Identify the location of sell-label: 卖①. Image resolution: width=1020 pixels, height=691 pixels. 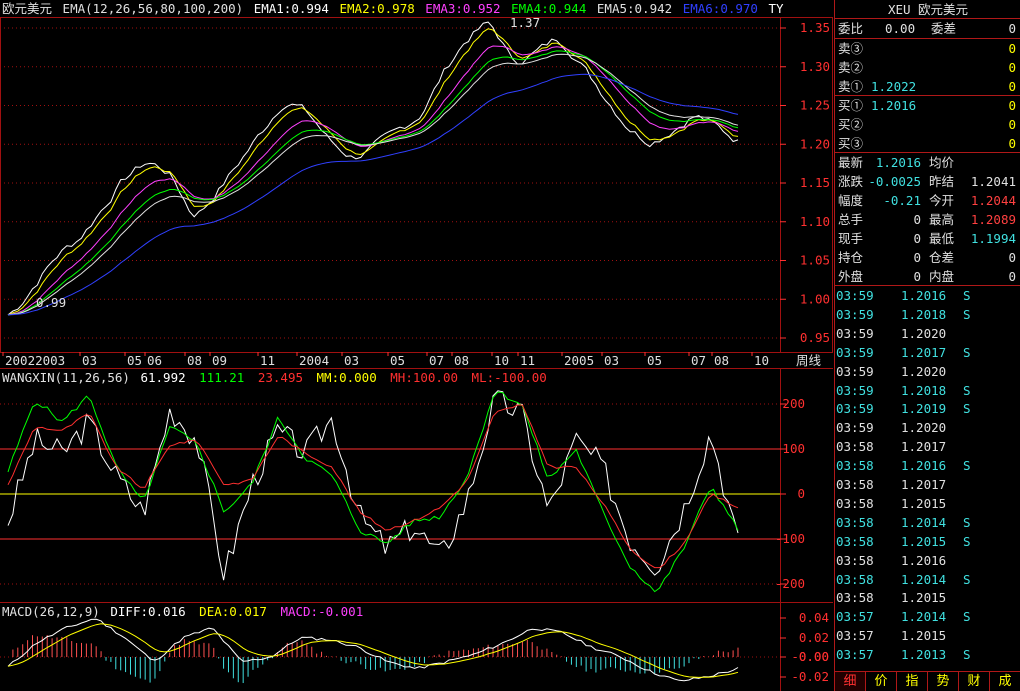
(851, 86).